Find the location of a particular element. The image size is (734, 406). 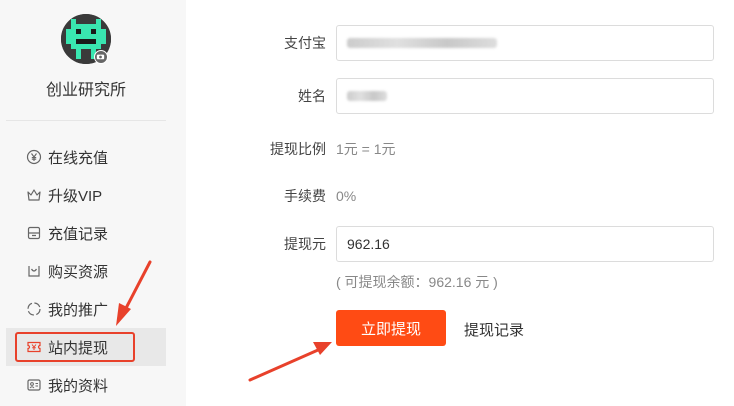

sidebar-item-label: 我的资料 is located at coordinates (78, 386).